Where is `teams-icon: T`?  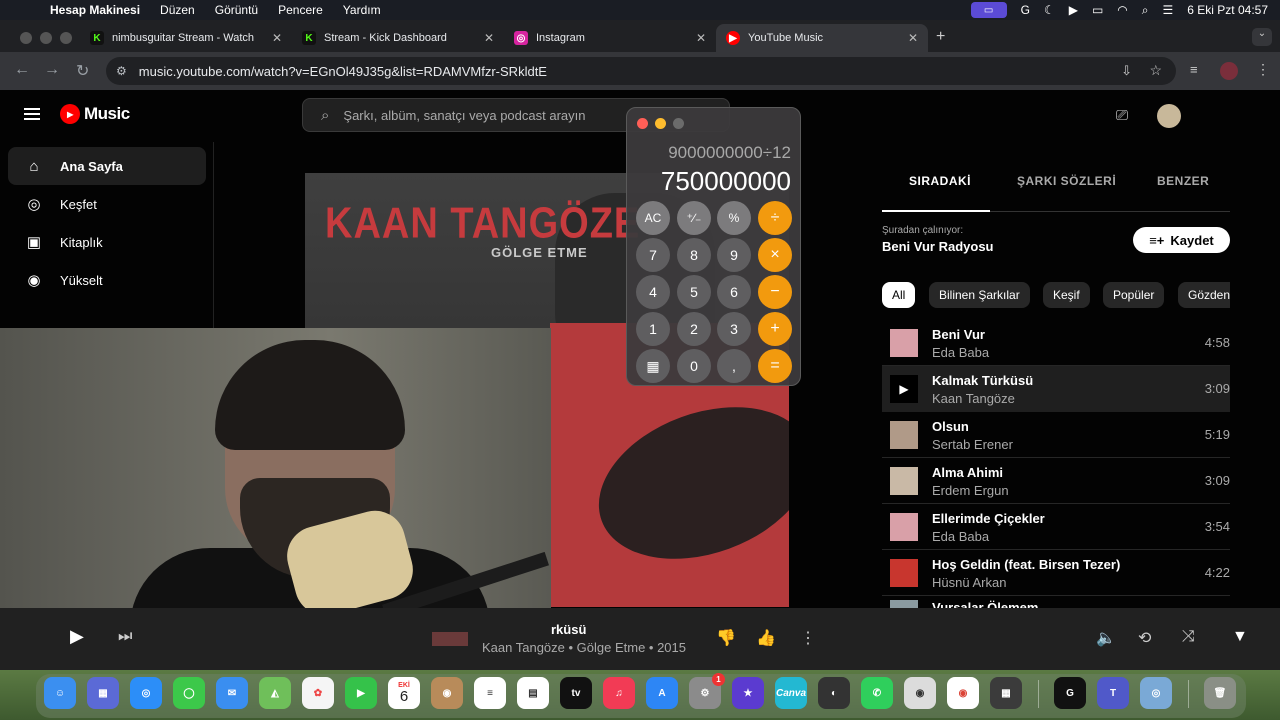
teams-icon: T is located at coordinates (1113, 693).